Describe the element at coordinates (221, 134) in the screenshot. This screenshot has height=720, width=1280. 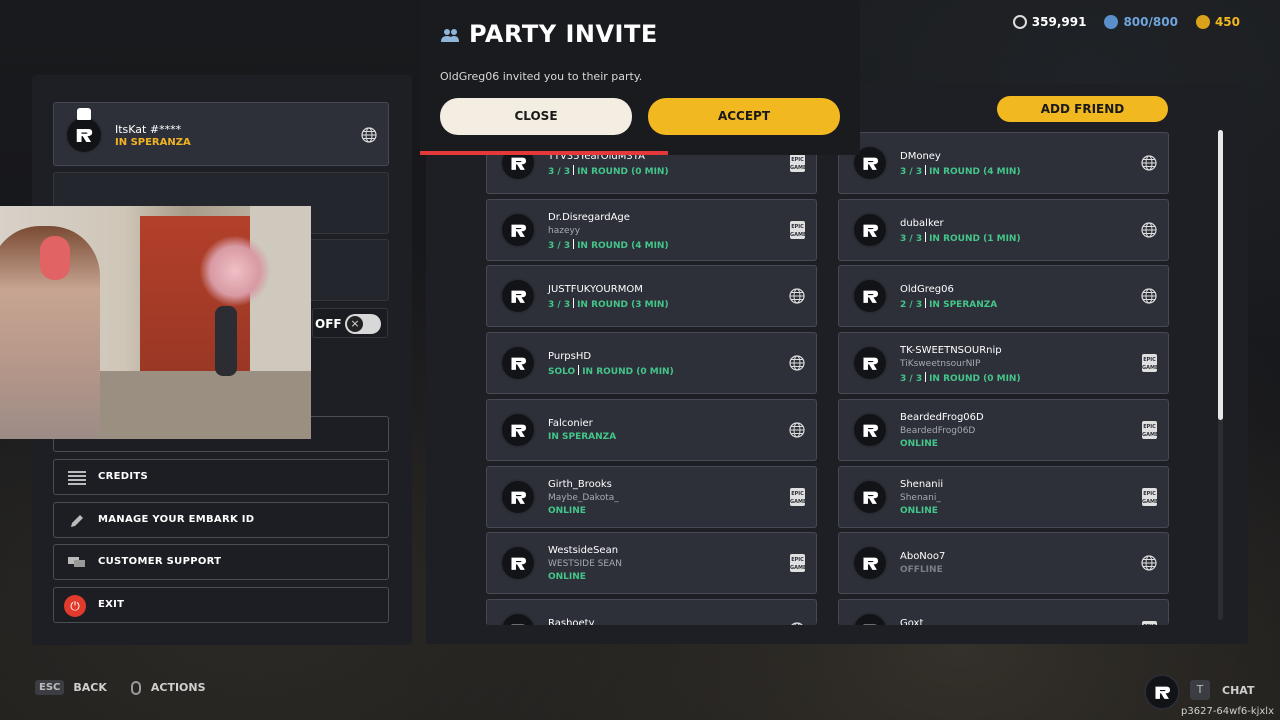
I see `player-profile-card: ItsKat #**** IN SPERANZA` at that location.